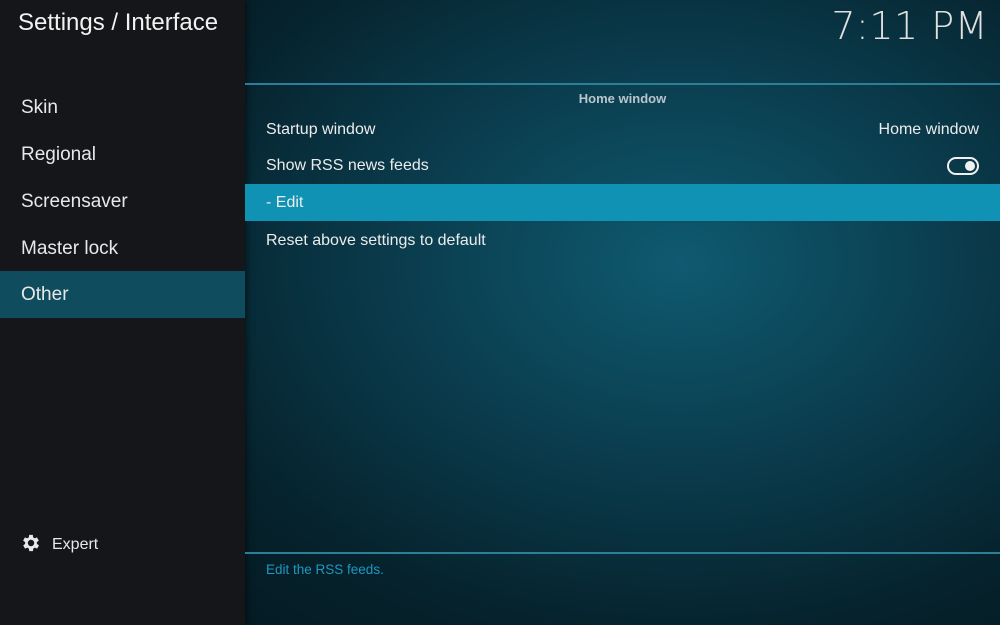 The height and width of the screenshot is (625, 1000). I want to click on expert-label: Expert, so click(75, 544).